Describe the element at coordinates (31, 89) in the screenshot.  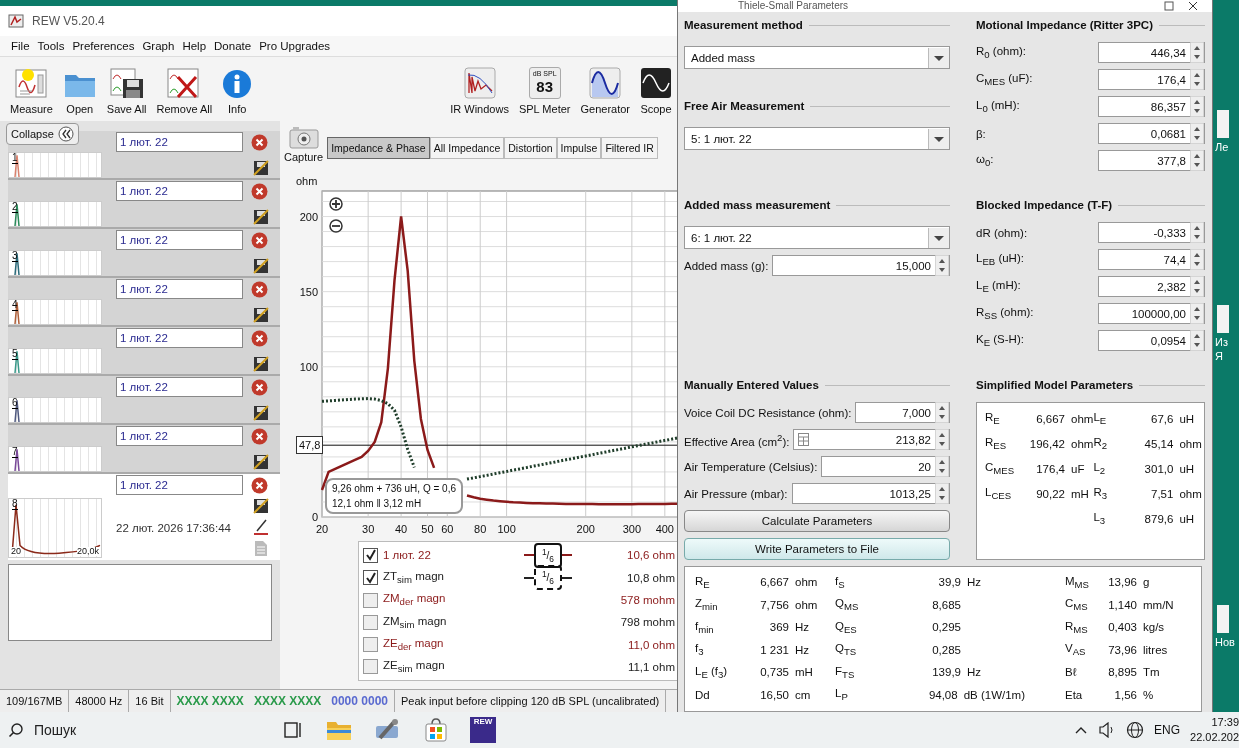
I see `toolbar-button: Measure` at that location.